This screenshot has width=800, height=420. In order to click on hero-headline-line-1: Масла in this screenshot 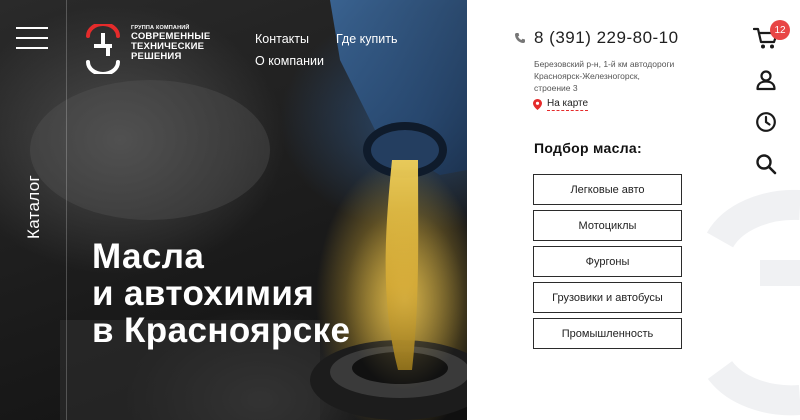, I will do `click(148, 256)`.